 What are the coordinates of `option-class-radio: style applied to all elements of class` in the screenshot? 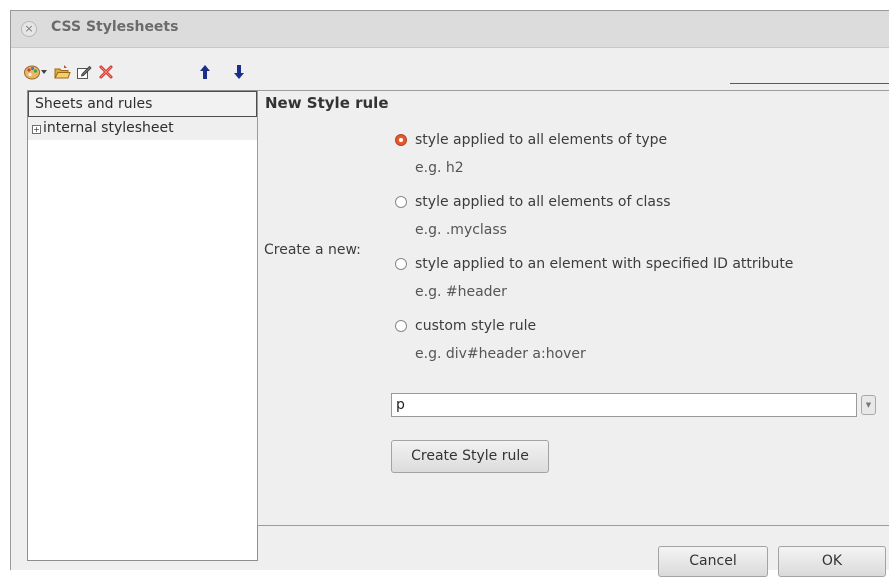 It's located at (533, 202).